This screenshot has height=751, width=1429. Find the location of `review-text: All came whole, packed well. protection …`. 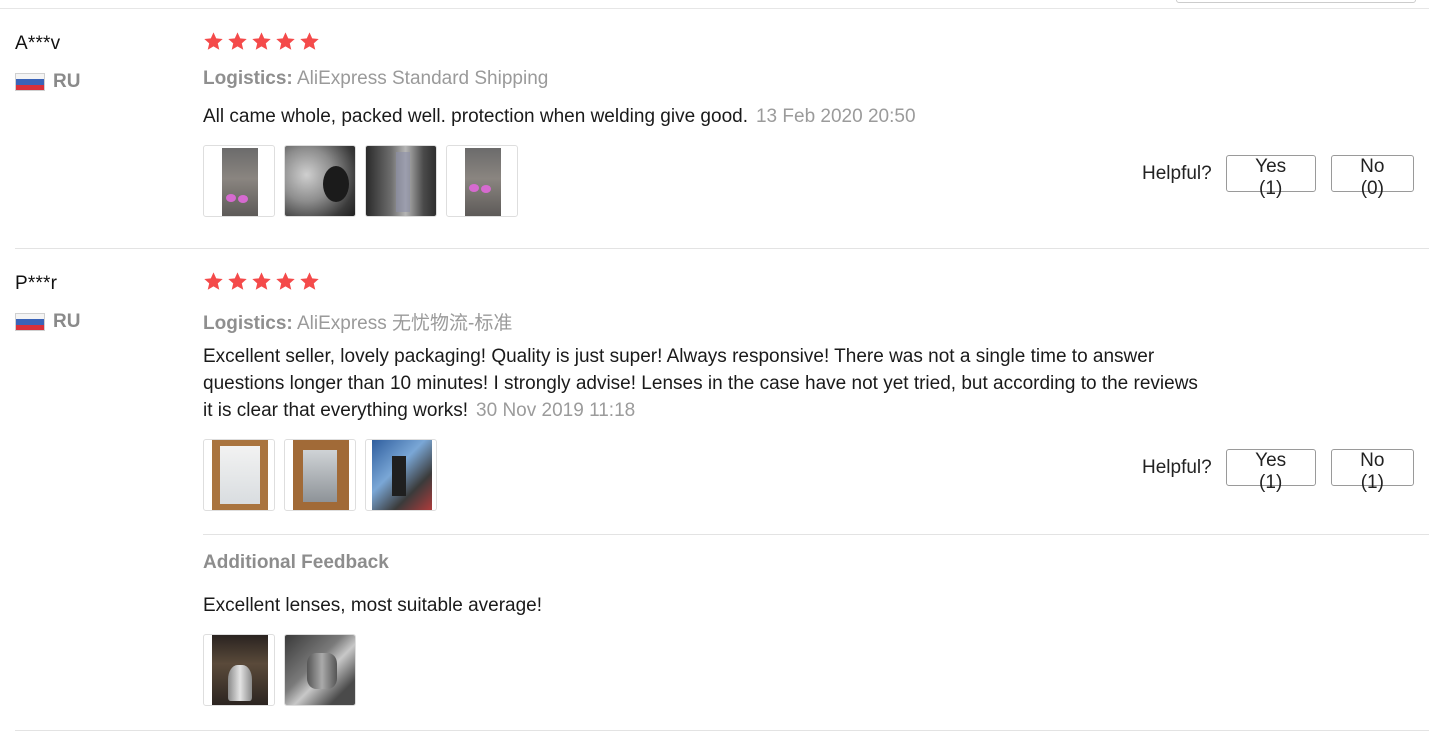

review-text: All came whole, packed well. protection … is located at coordinates (559, 116).